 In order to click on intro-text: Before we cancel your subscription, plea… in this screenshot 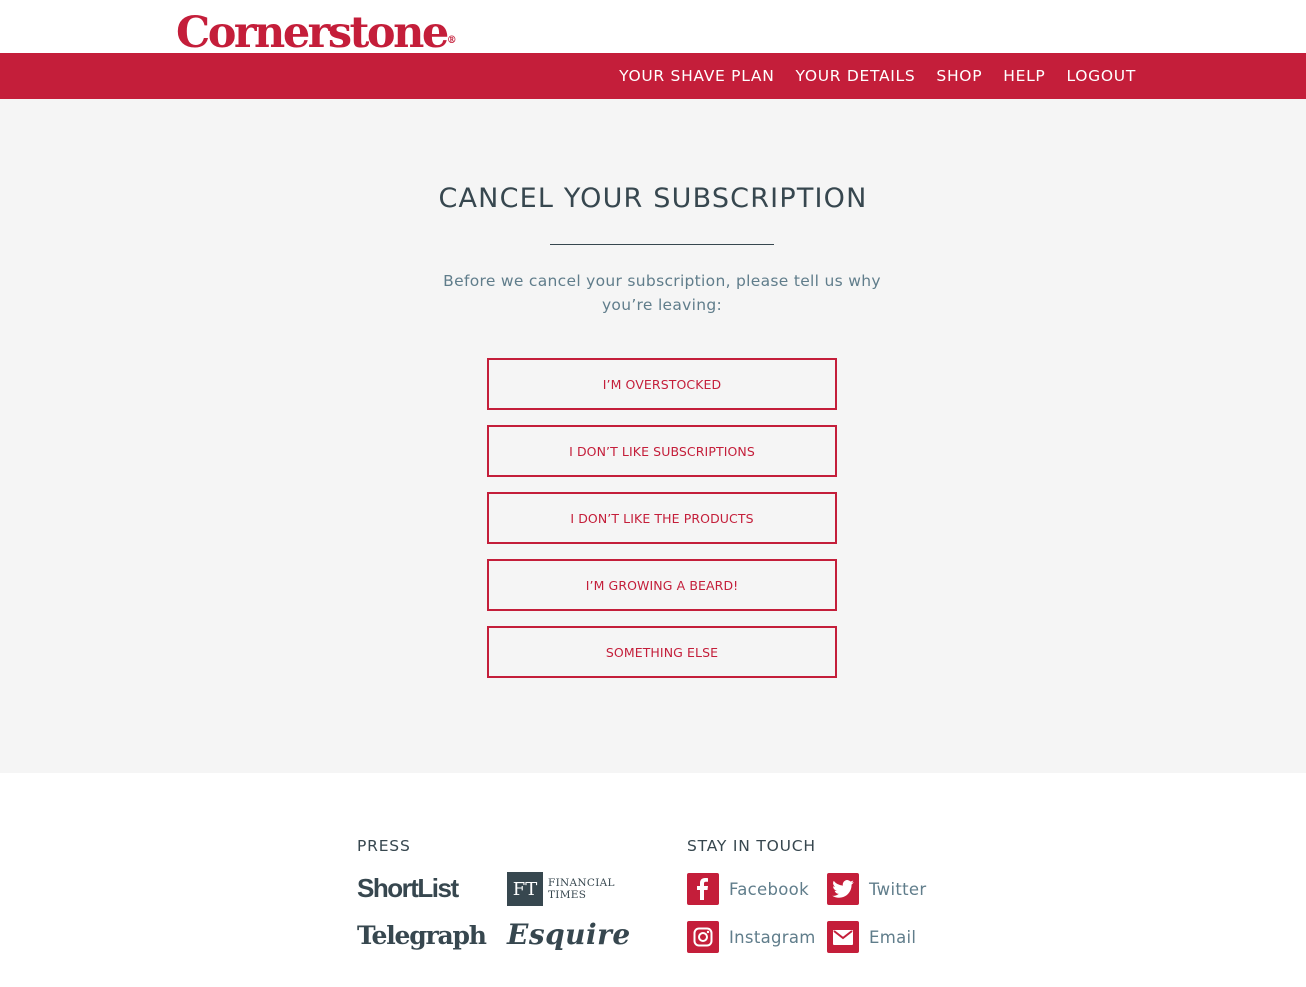, I will do `click(662, 293)`.